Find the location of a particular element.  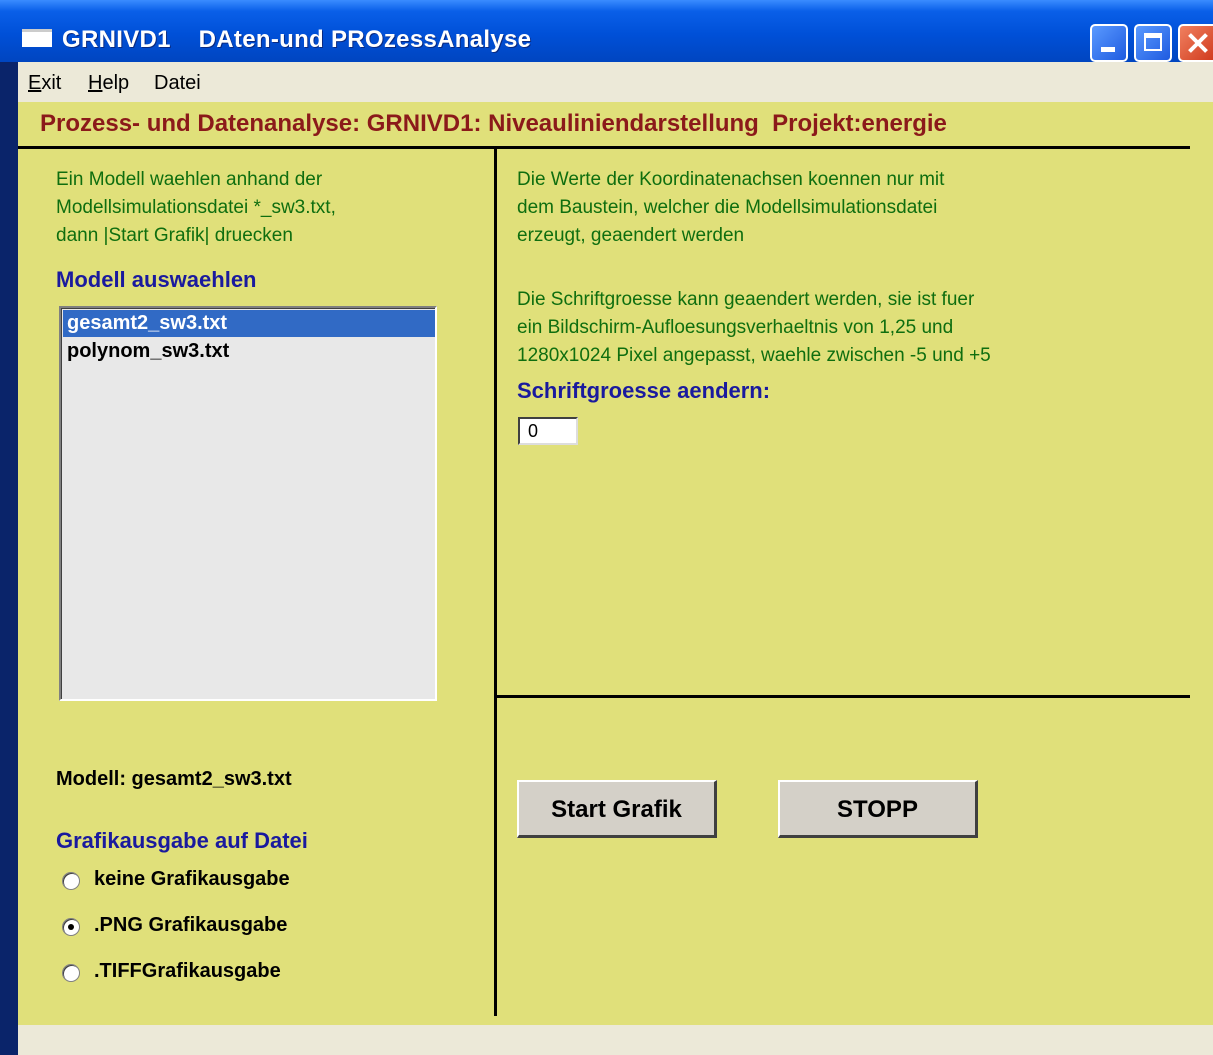

start-grafik-button: Start Grafik is located at coordinates (617, 809).